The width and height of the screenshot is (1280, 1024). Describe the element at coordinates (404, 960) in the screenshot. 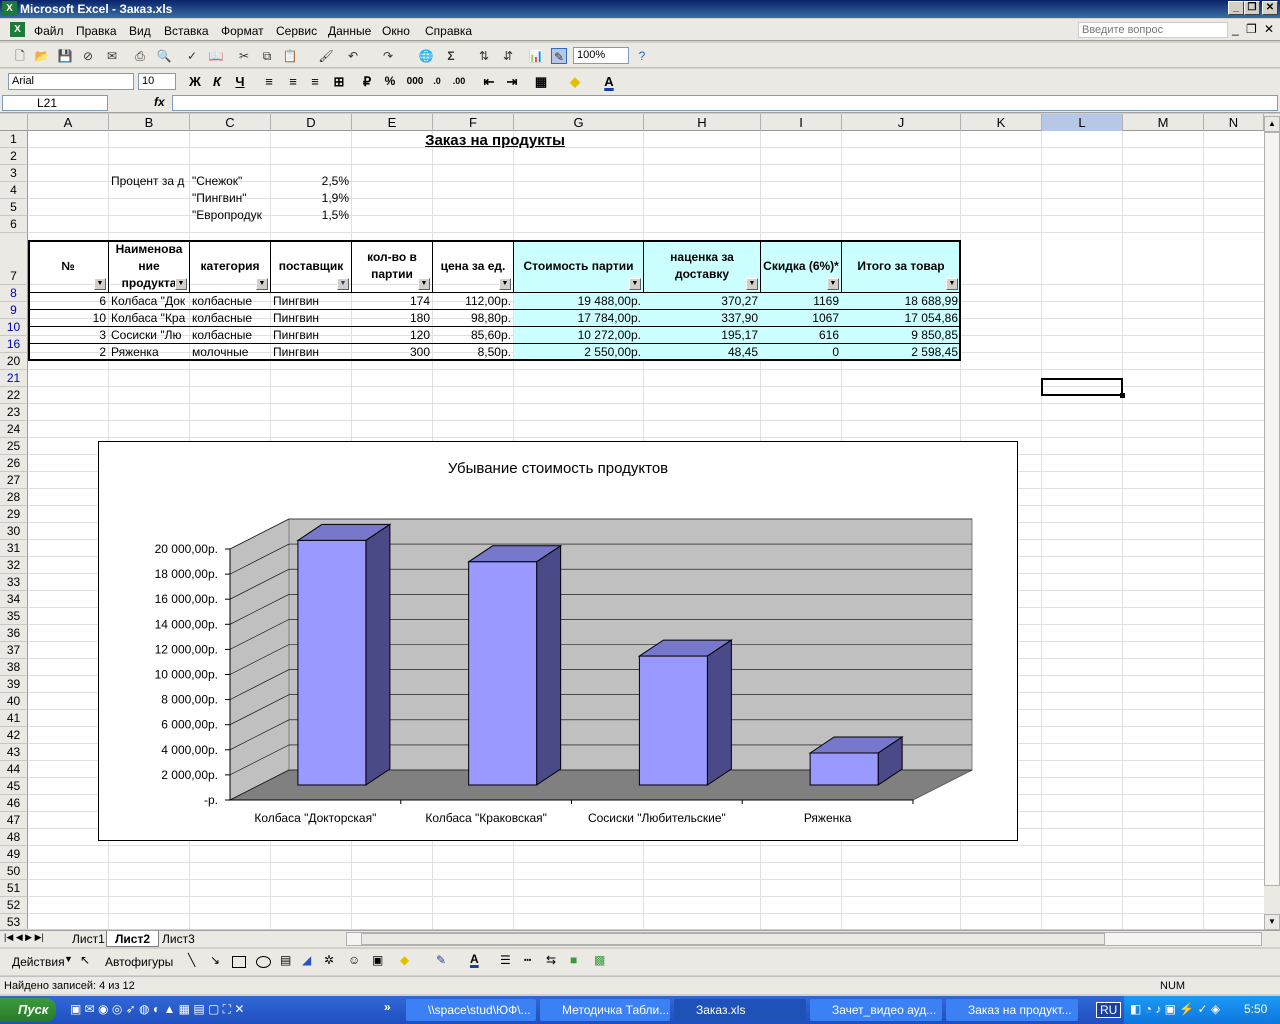

I see `draw-fill-color-icon: ◆` at that location.